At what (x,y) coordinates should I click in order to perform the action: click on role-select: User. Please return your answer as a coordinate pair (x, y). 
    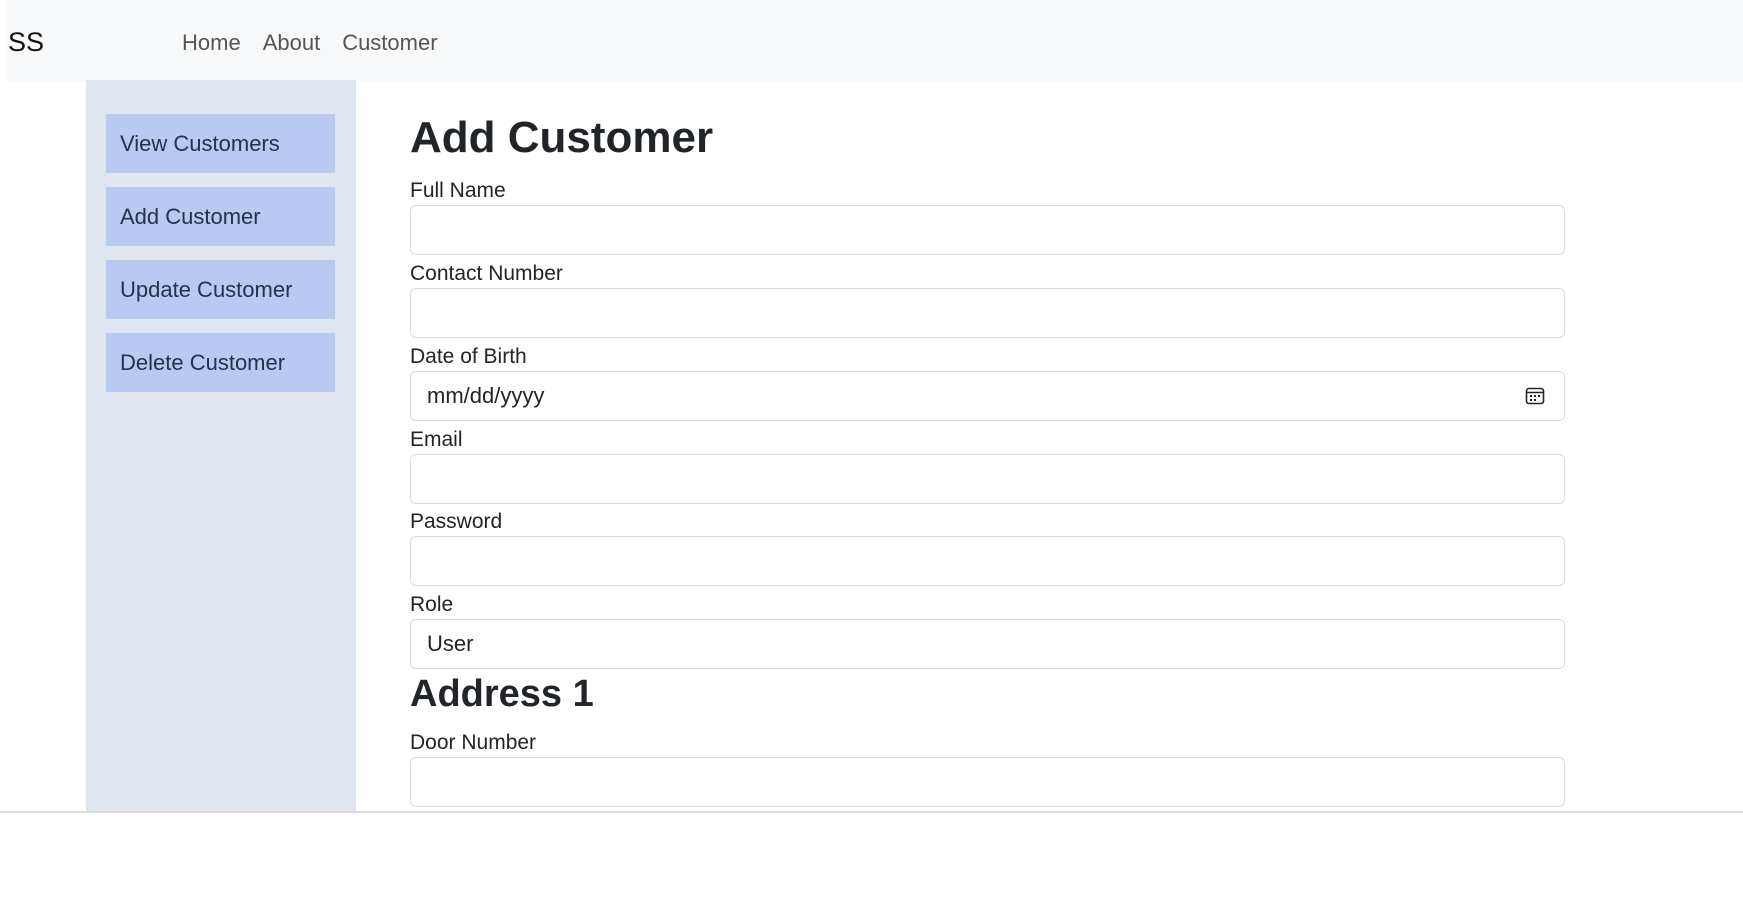
    Looking at the image, I should click on (987, 644).